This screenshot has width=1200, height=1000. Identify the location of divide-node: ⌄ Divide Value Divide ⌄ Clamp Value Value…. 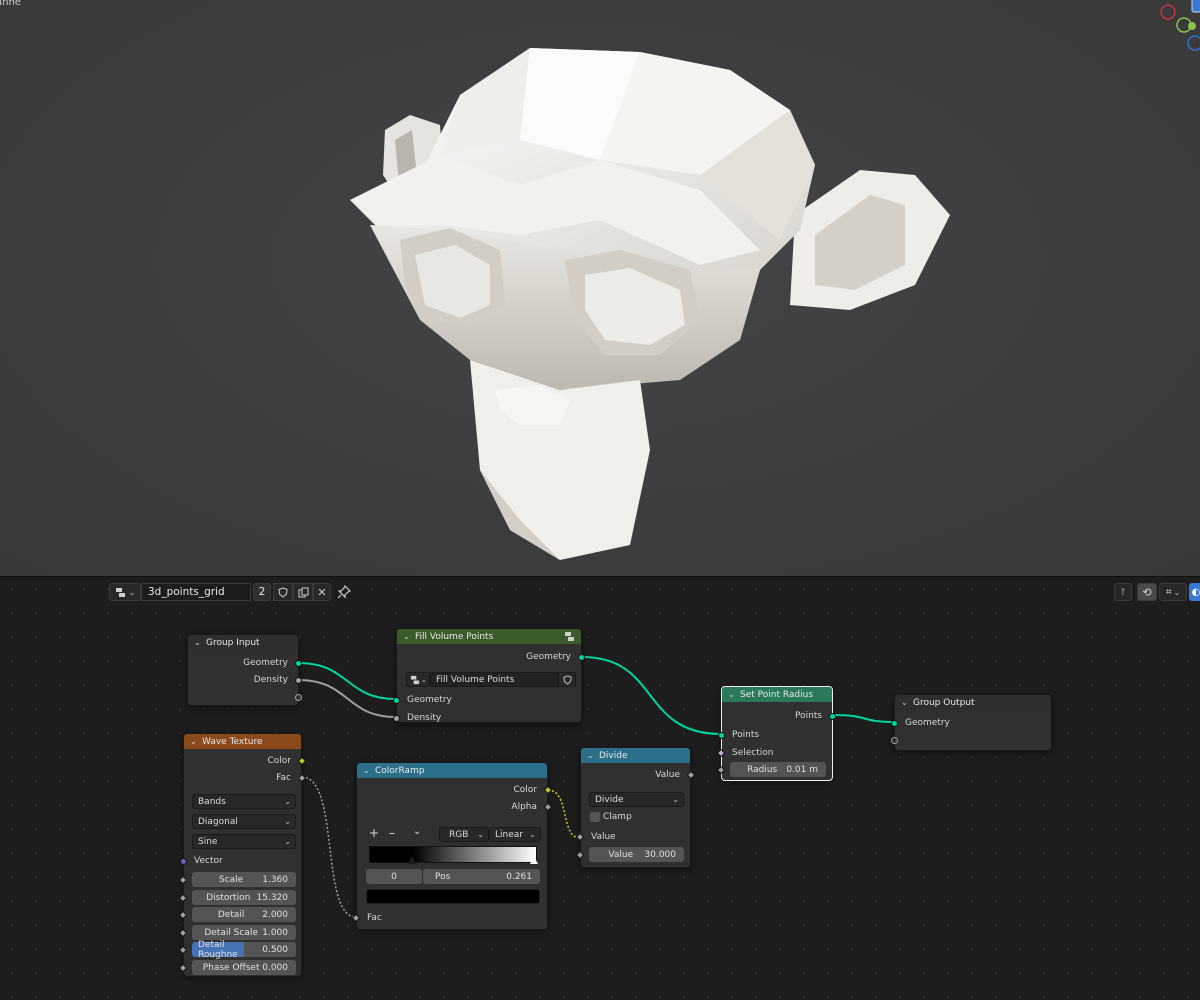
(635, 807).